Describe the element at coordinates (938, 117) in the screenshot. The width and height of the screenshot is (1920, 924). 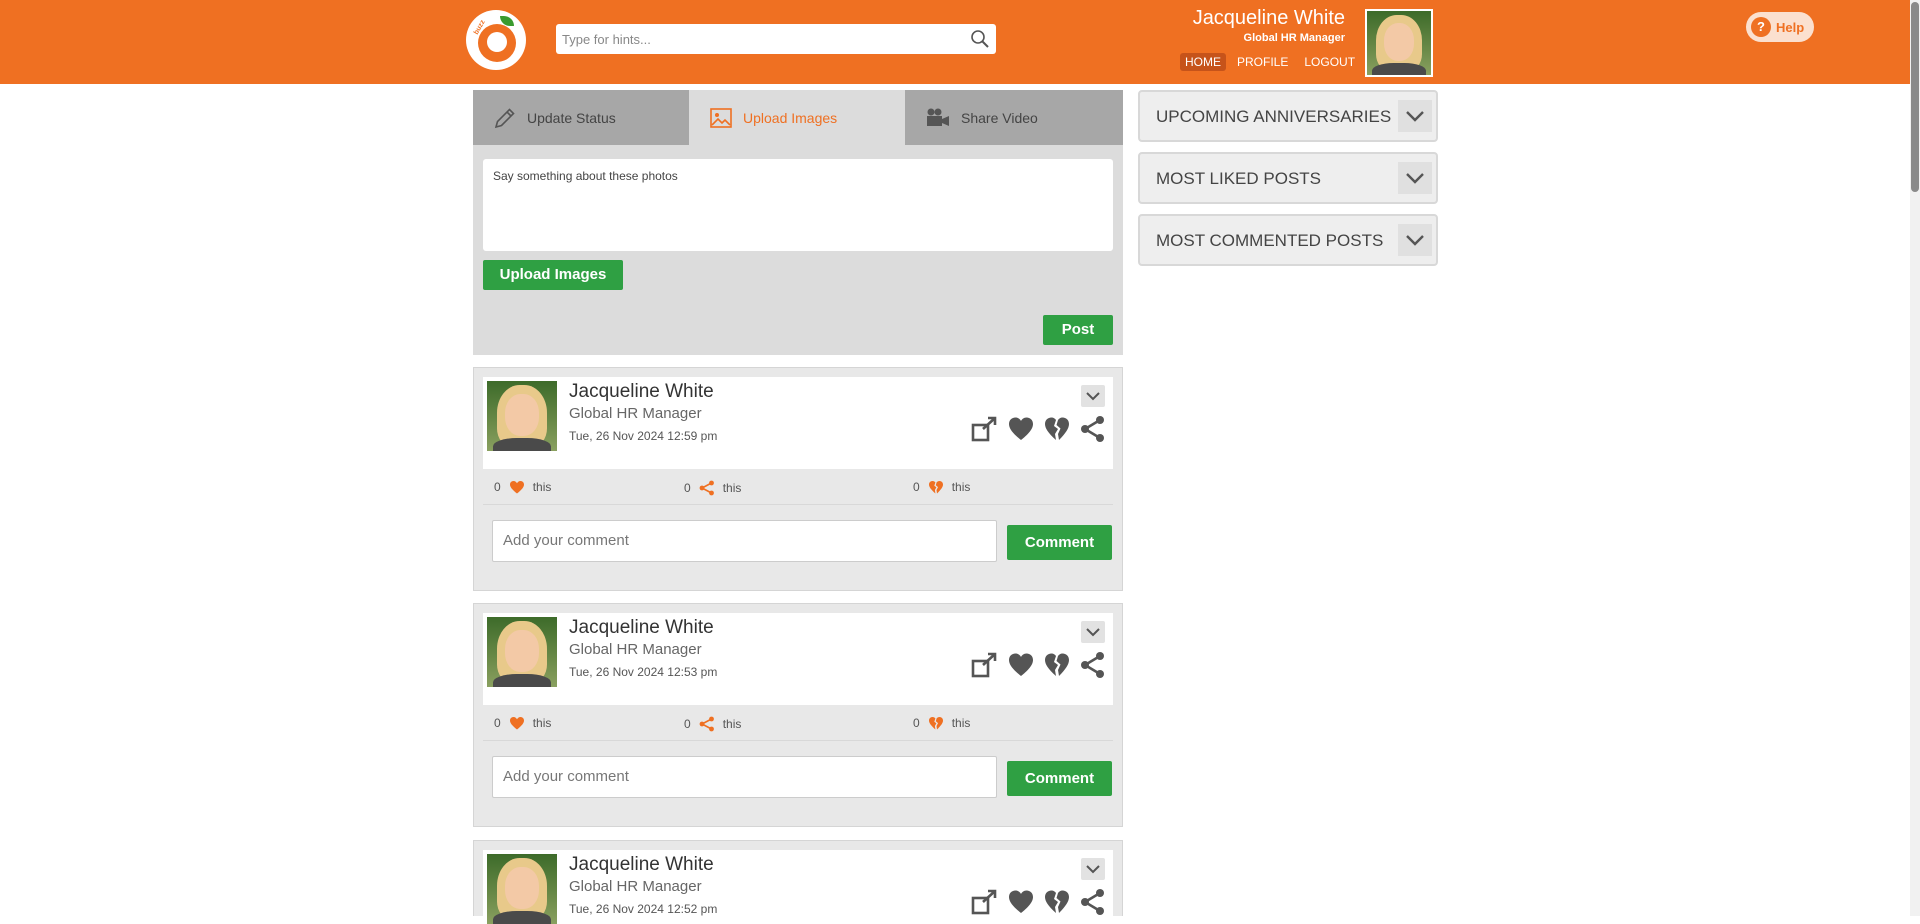
I see `video-camera-icon` at that location.